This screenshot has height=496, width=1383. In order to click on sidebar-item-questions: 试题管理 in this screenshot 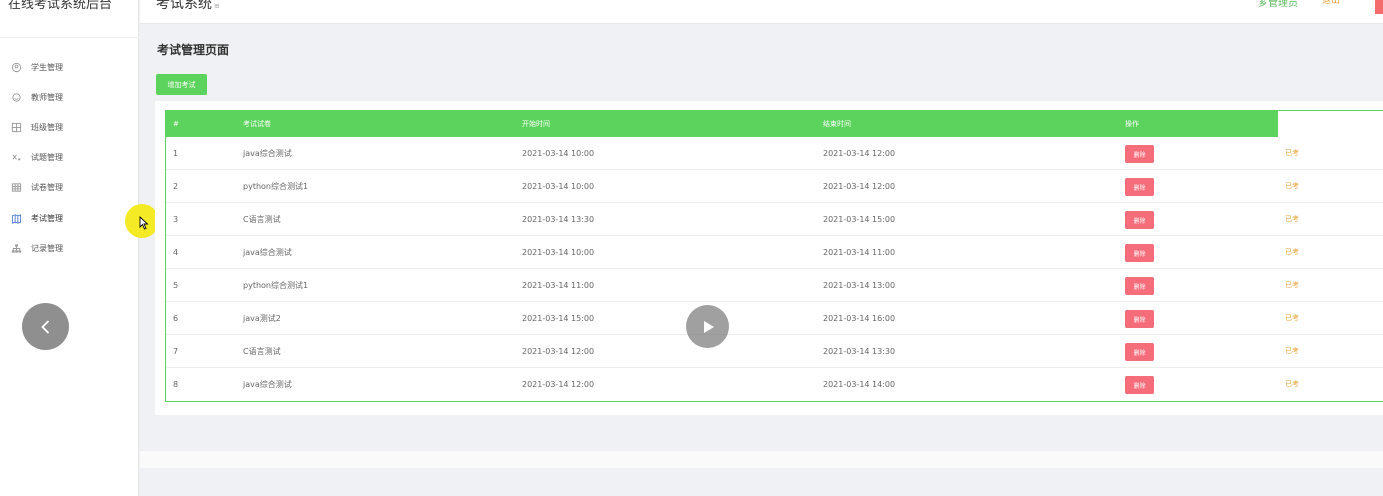, I will do `click(69, 157)`.